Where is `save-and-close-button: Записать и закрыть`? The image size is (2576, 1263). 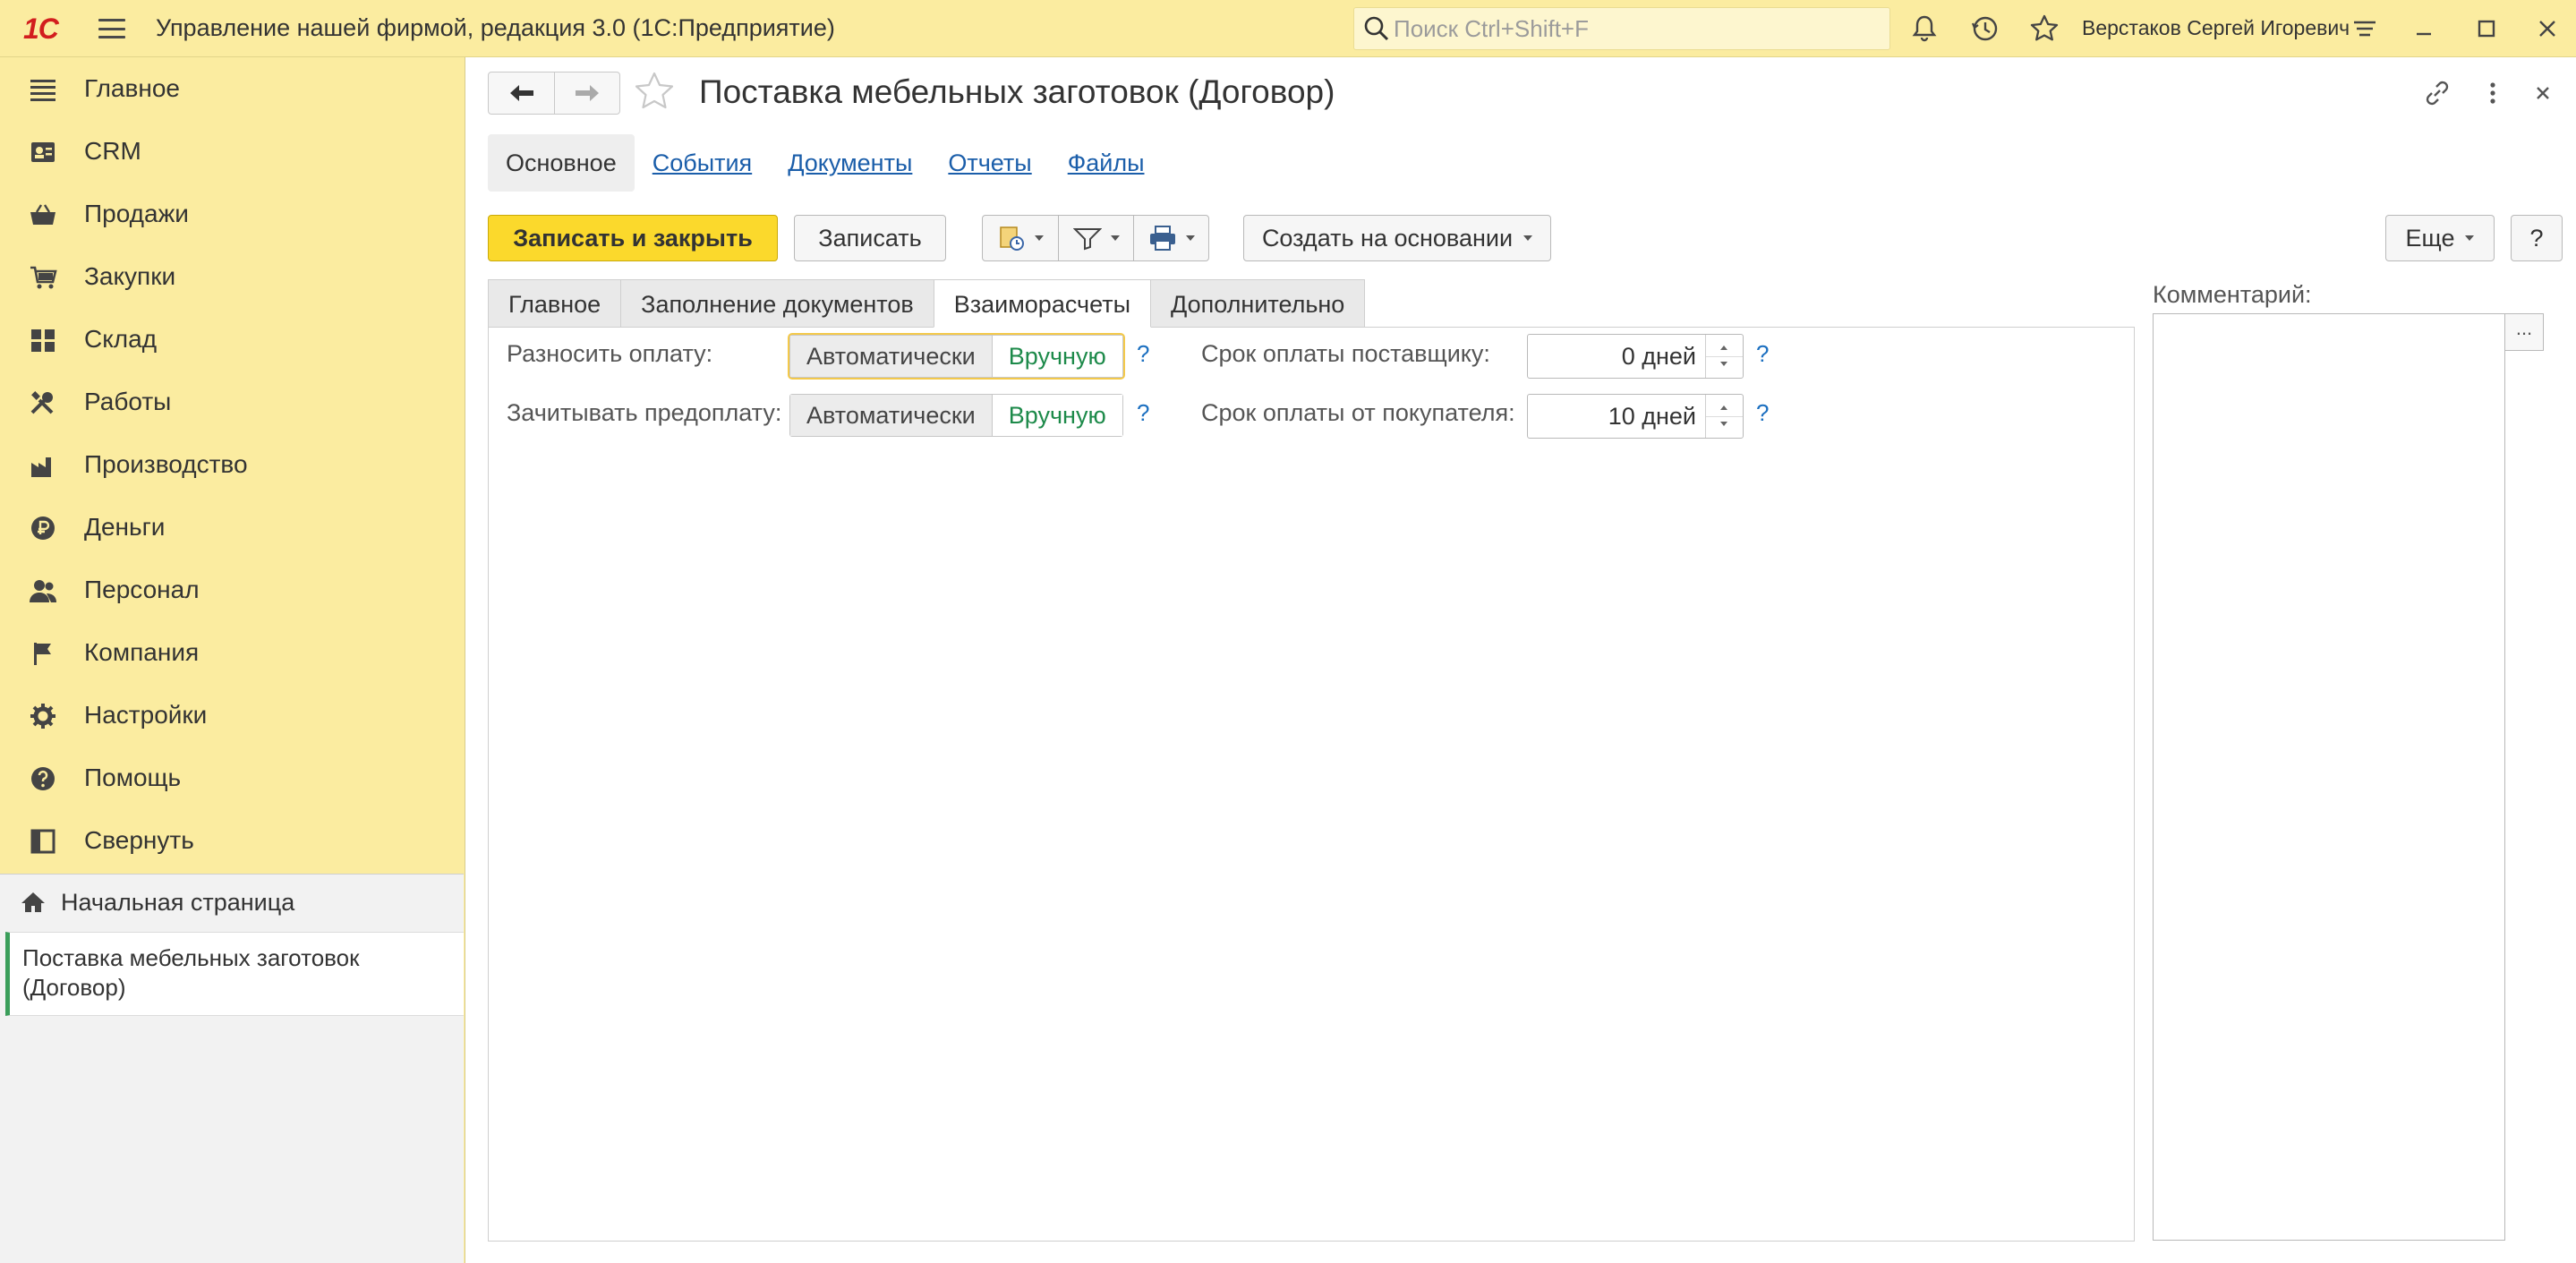 save-and-close-button: Записать и закрыть is located at coordinates (633, 238).